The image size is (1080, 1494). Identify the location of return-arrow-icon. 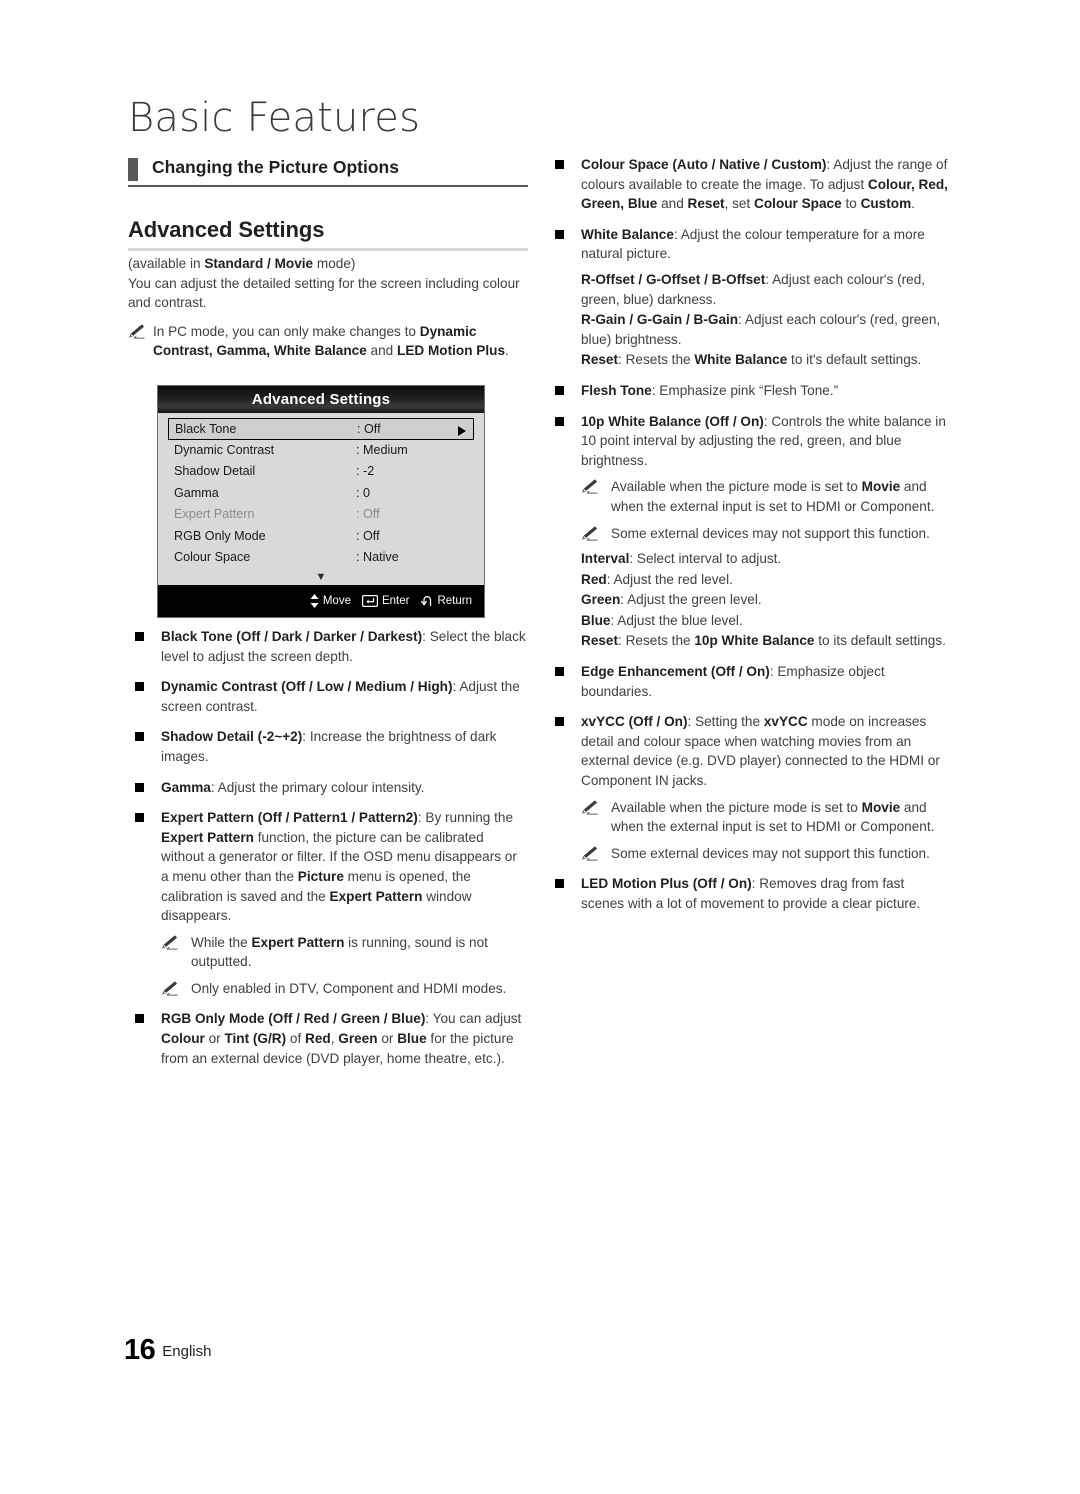
(426, 601).